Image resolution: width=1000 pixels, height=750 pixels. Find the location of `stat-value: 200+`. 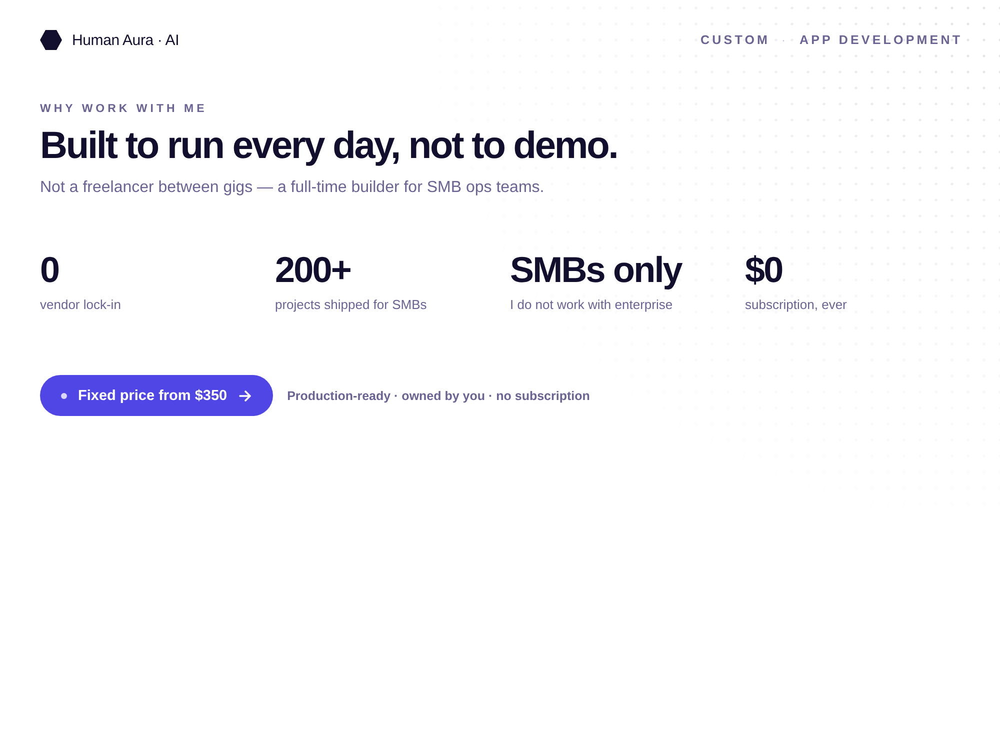

stat-value: 200+ is located at coordinates (313, 270).